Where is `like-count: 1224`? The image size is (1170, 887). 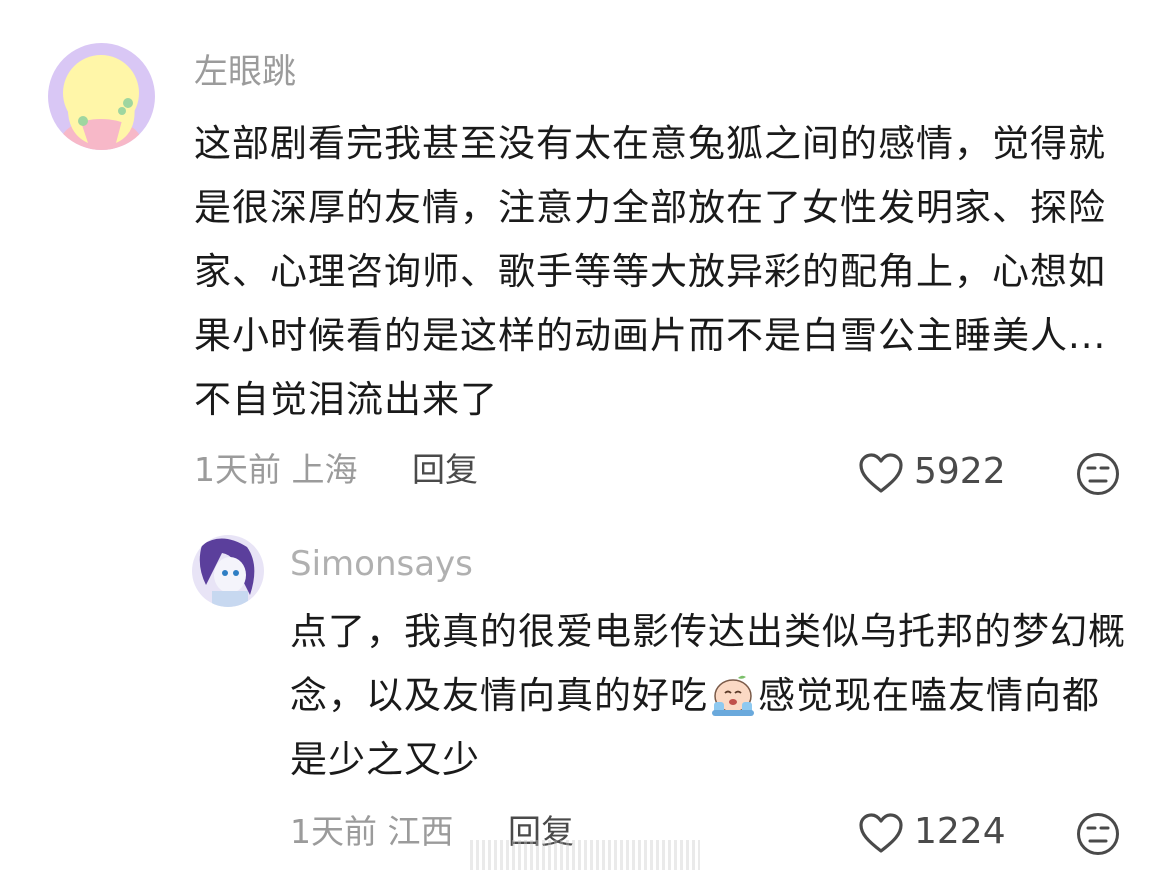 like-count: 1224 is located at coordinates (960, 831).